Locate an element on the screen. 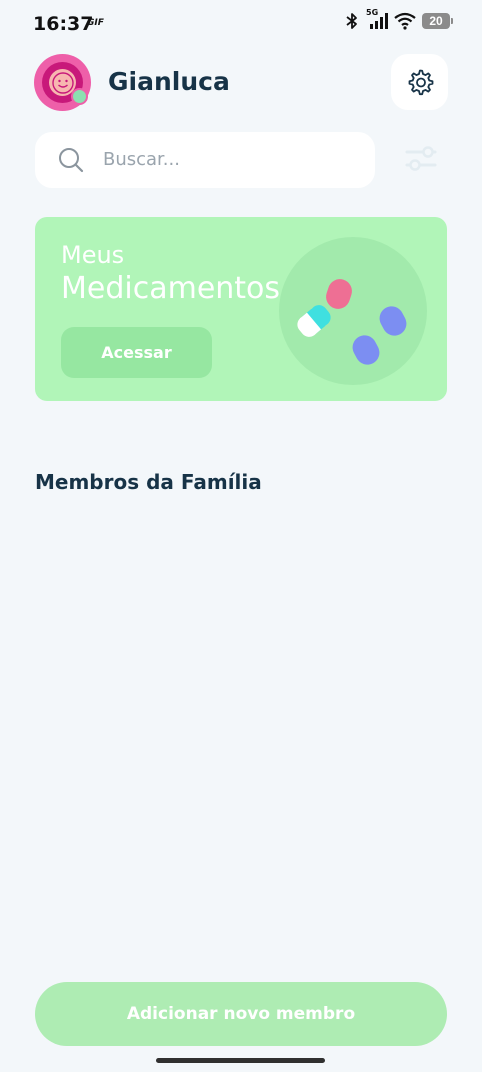 The height and width of the screenshot is (1072, 482). status-icons: 5G 20 is located at coordinates (398, 19).